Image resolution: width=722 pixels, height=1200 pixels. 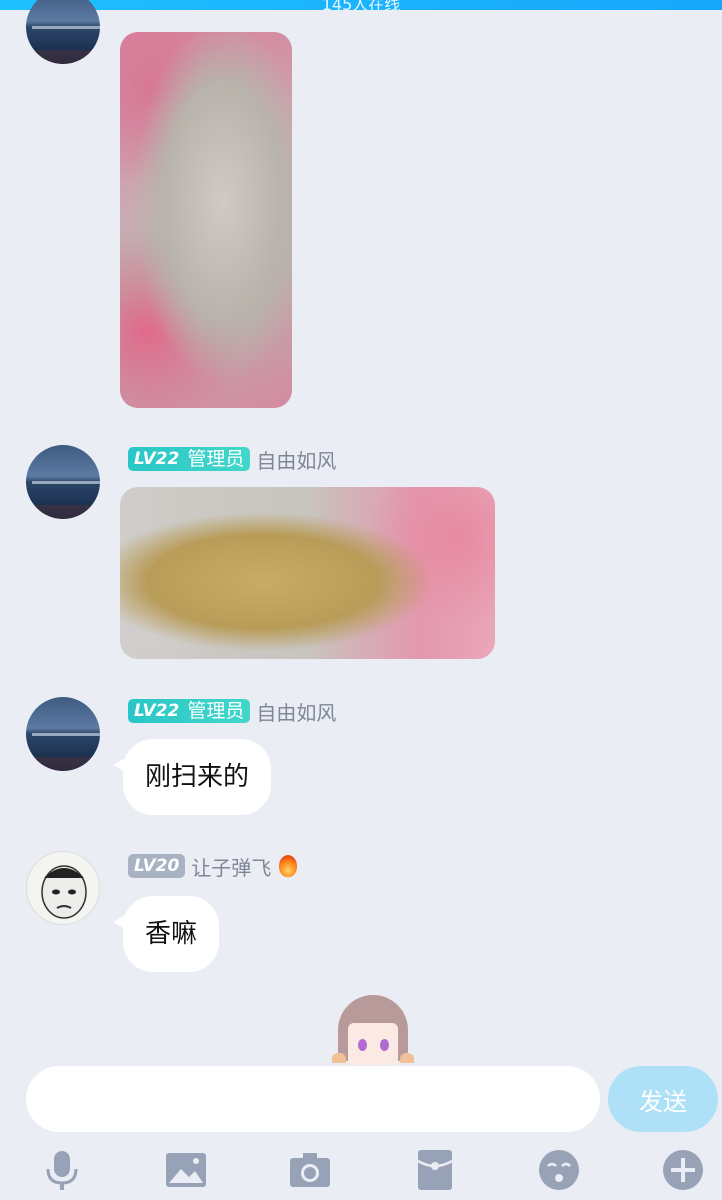 What do you see at coordinates (288, 866) in the screenshot?
I see `fire-icon` at bounding box center [288, 866].